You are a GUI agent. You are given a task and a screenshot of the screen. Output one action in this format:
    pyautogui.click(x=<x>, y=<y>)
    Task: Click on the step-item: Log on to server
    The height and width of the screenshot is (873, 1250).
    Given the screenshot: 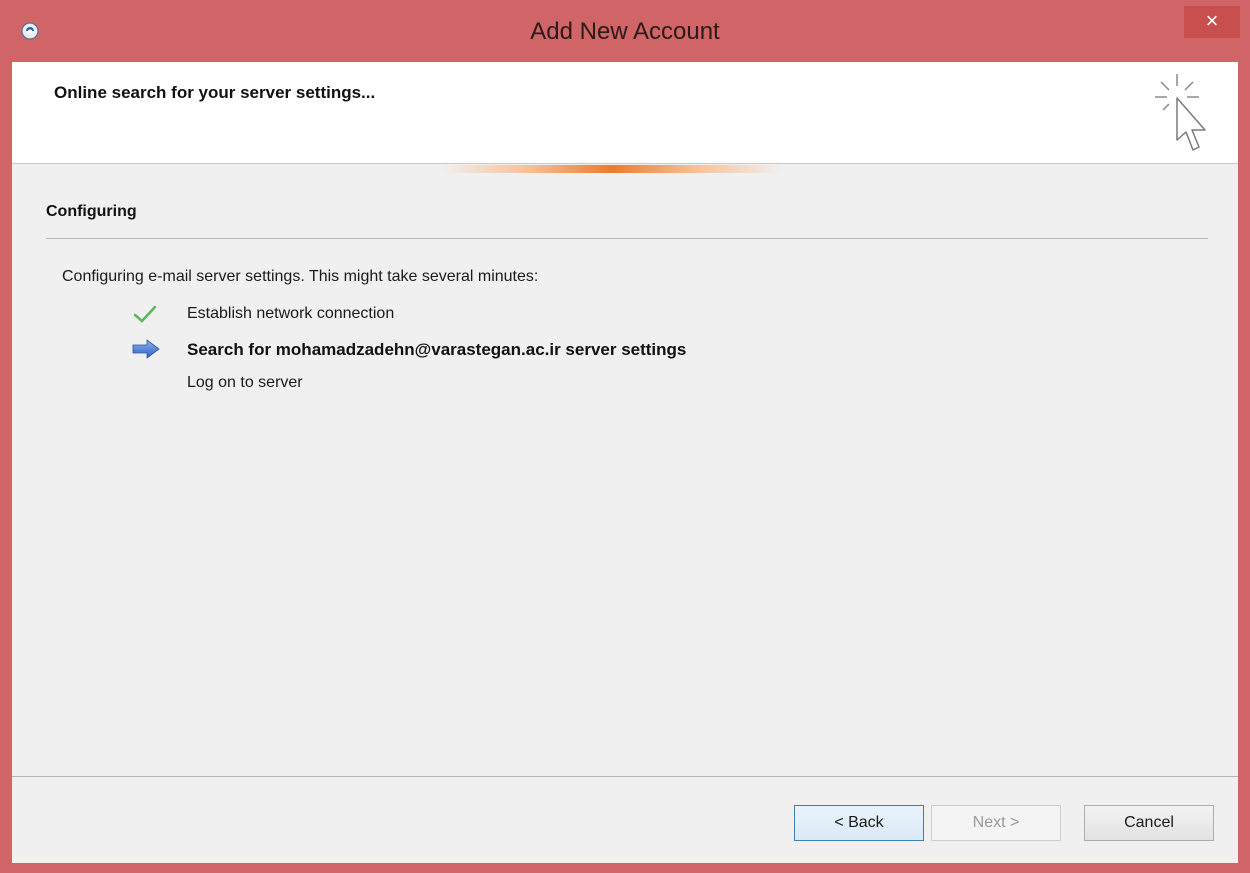 What is the action you would take?
    pyautogui.click(x=582, y=385)
    